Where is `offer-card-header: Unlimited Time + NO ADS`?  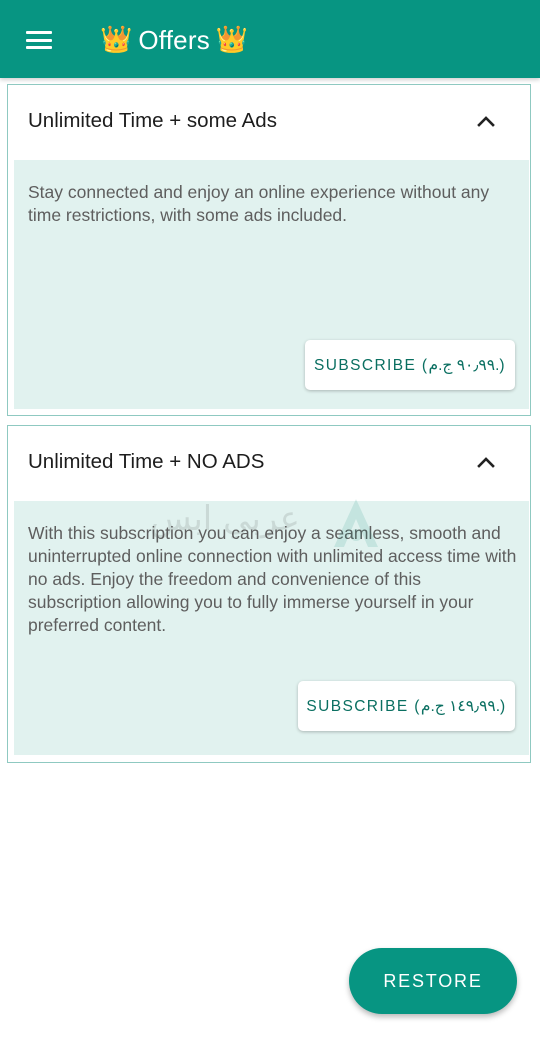 offer-card-header: Unlimited Time + NO ADS is located at coordinates (269, 463).